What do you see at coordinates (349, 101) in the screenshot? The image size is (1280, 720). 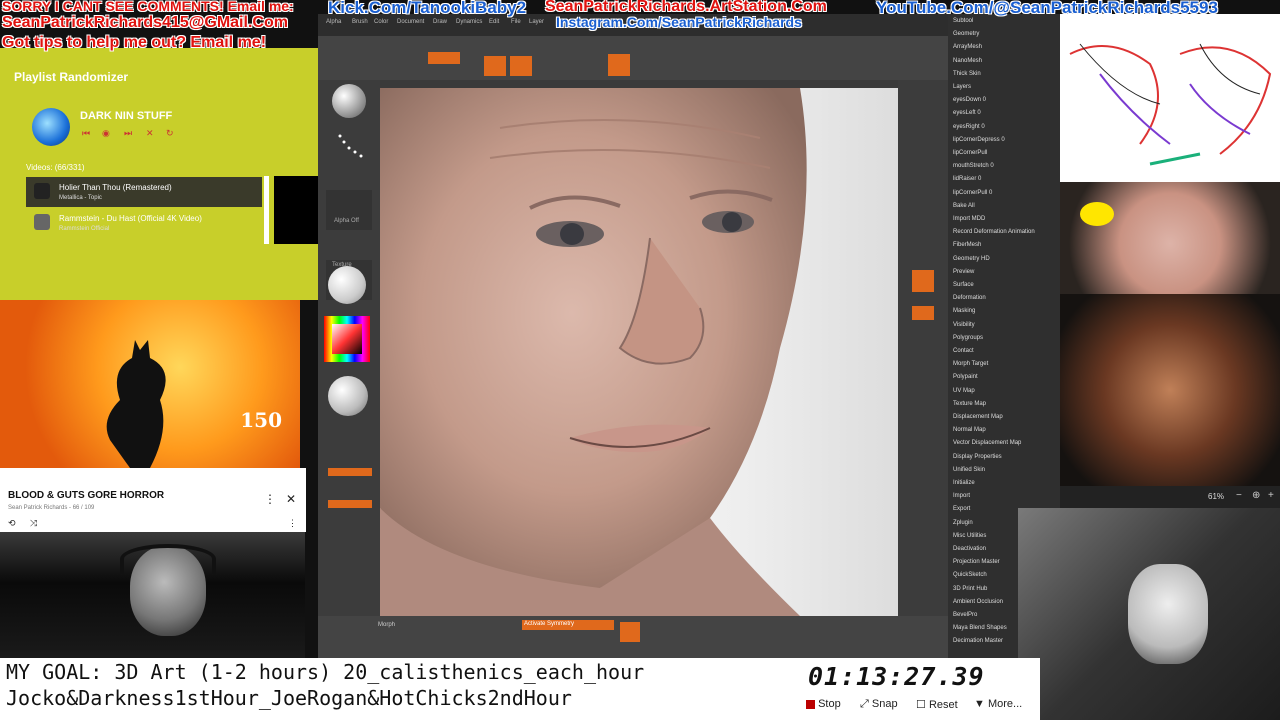 I see `brush-thumbnail` at bounding box center [349, 101].